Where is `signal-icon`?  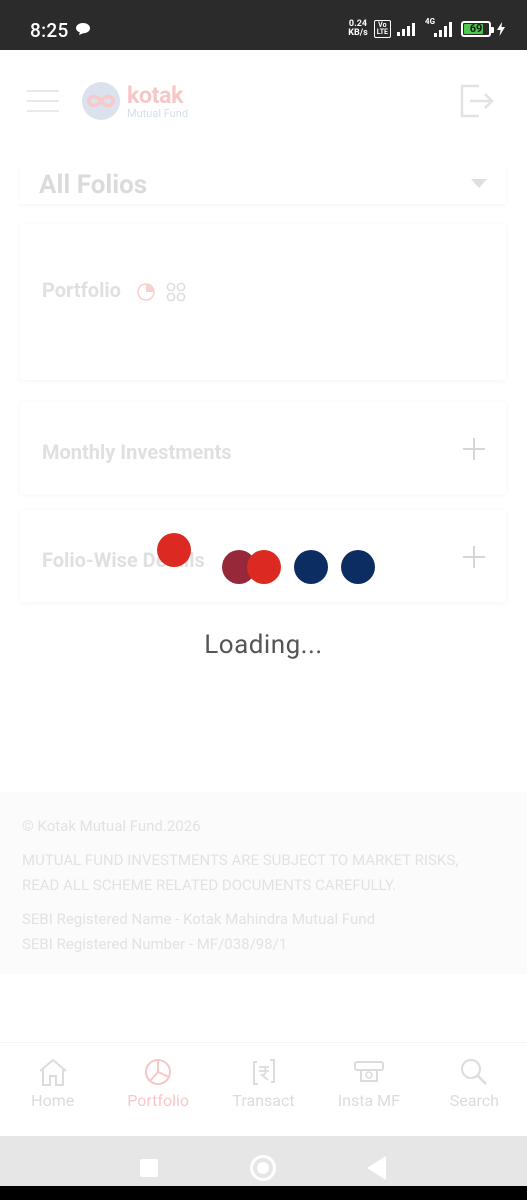 signal-icon is located at coordinates (406, 29).